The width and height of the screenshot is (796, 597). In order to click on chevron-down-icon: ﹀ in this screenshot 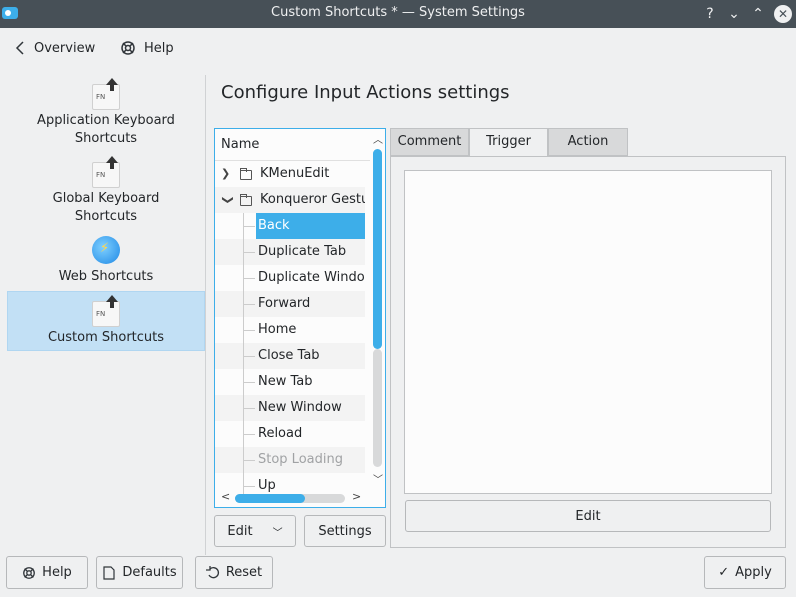, I will do `click(277, 533)`.